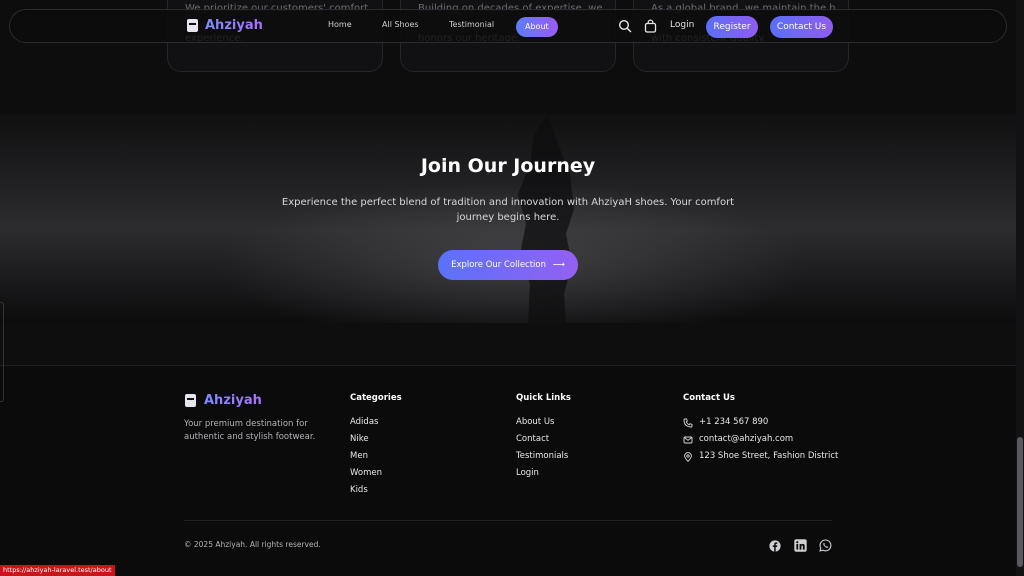 This screenshot has width=1024, height=576. What do you see at coordinates (709, 398) in the screenshot?
I see `contact-heading: Contact Us` at bounding box center [709, 398].